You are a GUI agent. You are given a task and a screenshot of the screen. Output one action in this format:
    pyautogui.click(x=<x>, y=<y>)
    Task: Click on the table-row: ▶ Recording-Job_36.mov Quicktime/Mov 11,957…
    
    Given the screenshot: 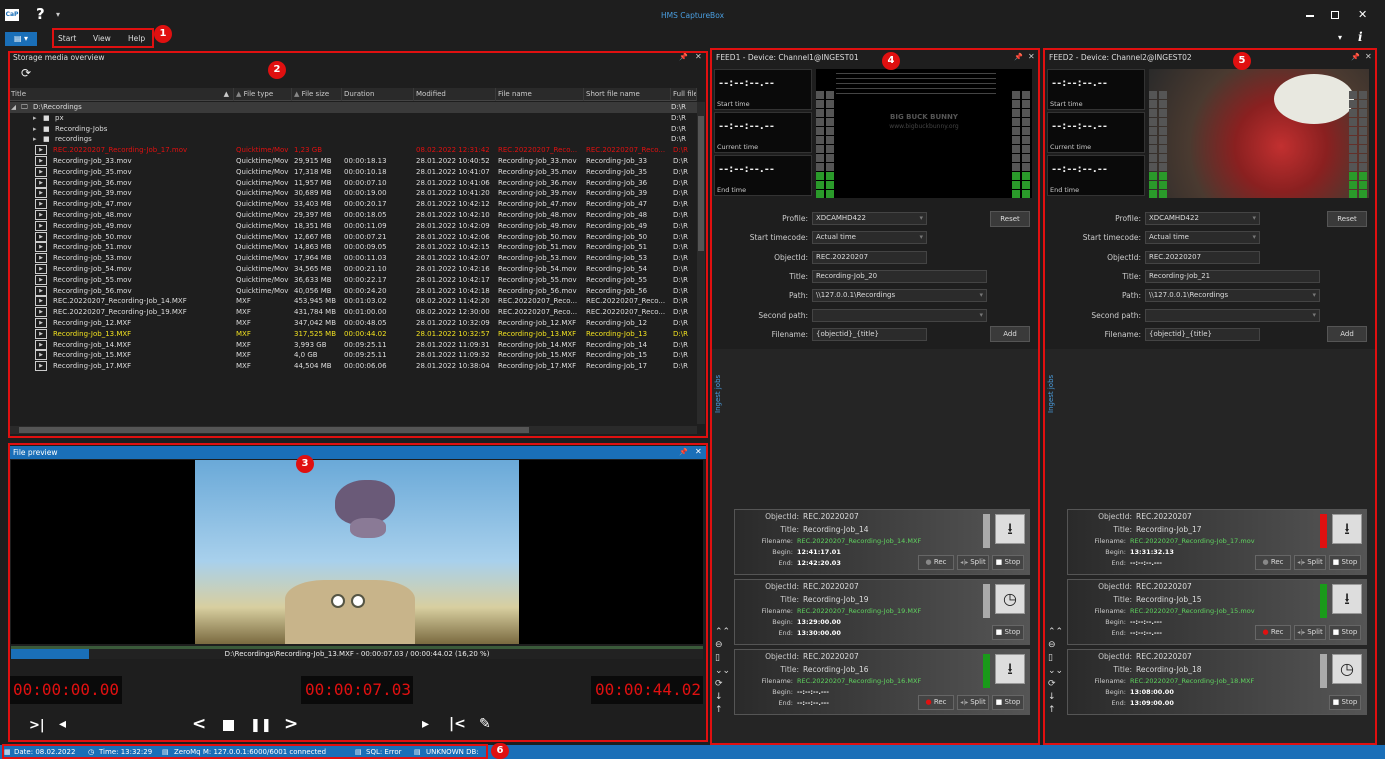 What is the action you would take?
    pyautogui.click(x=353, y=183)
    